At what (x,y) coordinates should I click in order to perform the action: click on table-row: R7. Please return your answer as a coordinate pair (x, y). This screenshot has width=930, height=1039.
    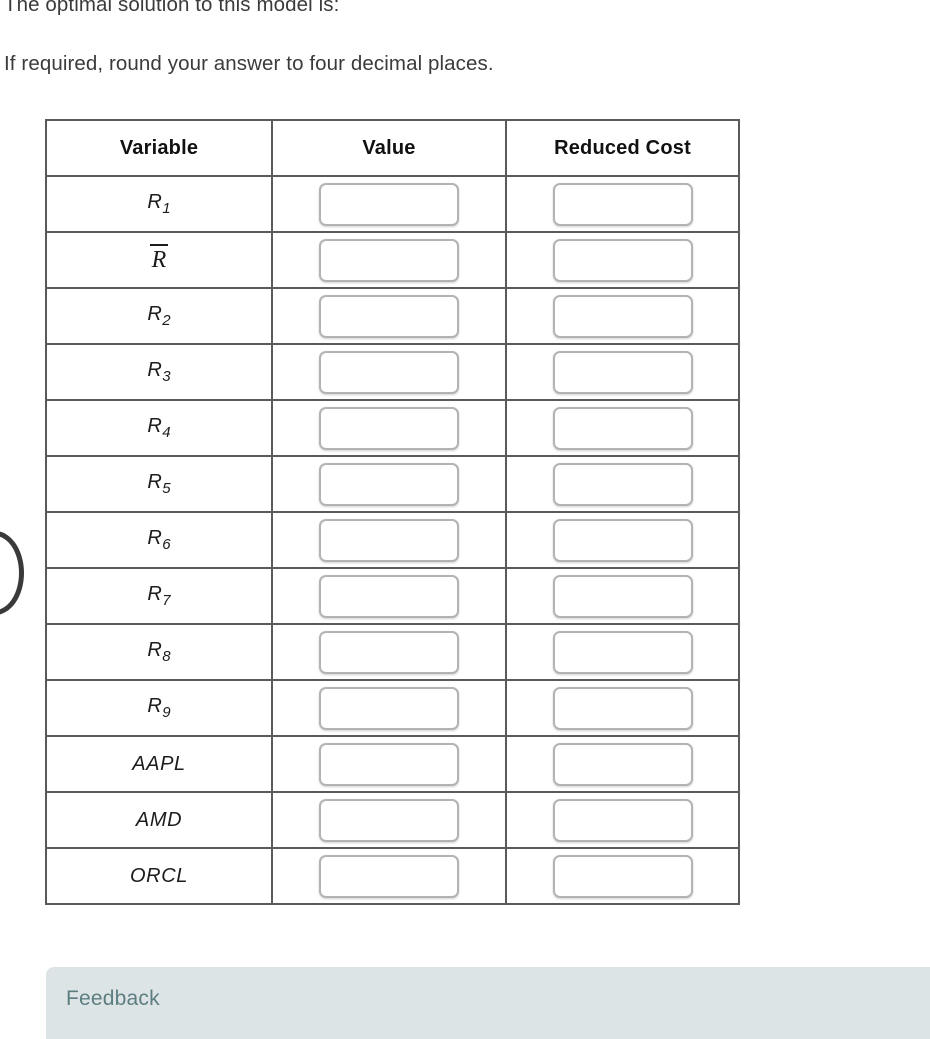
    Looking at the image, I should click on (392, 596).